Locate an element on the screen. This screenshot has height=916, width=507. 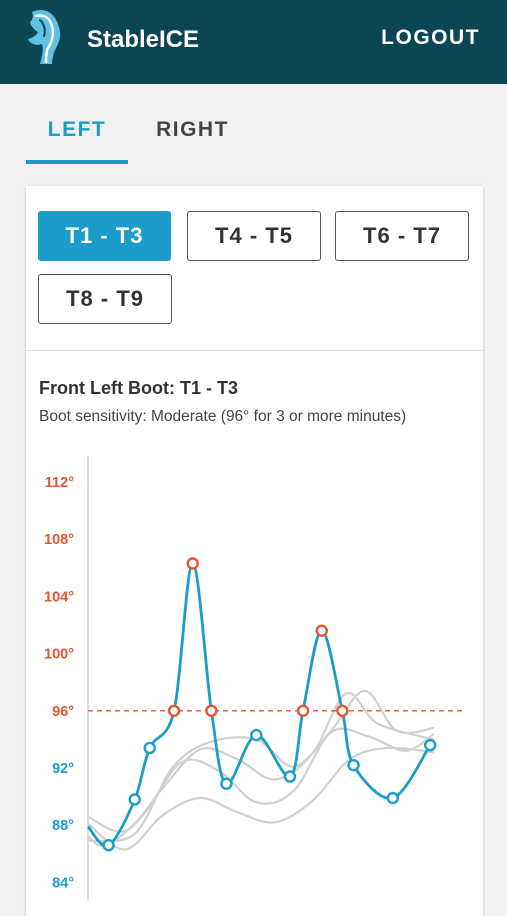
app-name: StableICE is located at coordinates (143, 39).